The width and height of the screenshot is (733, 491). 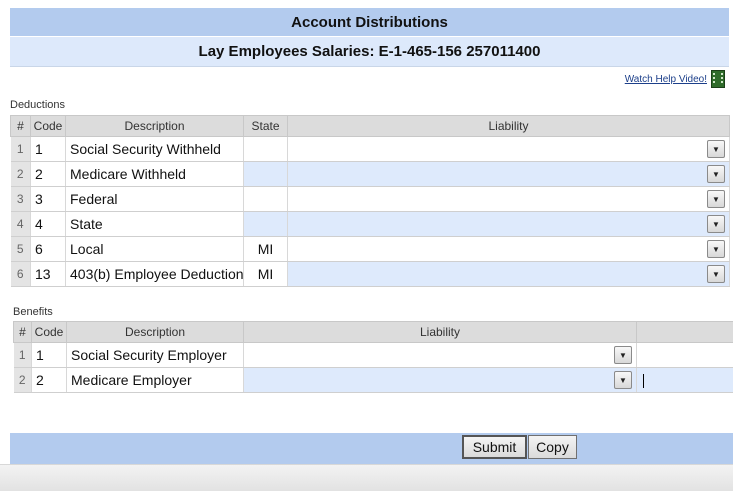 I want to click on row-number: 3, so click(x=20, y=199).